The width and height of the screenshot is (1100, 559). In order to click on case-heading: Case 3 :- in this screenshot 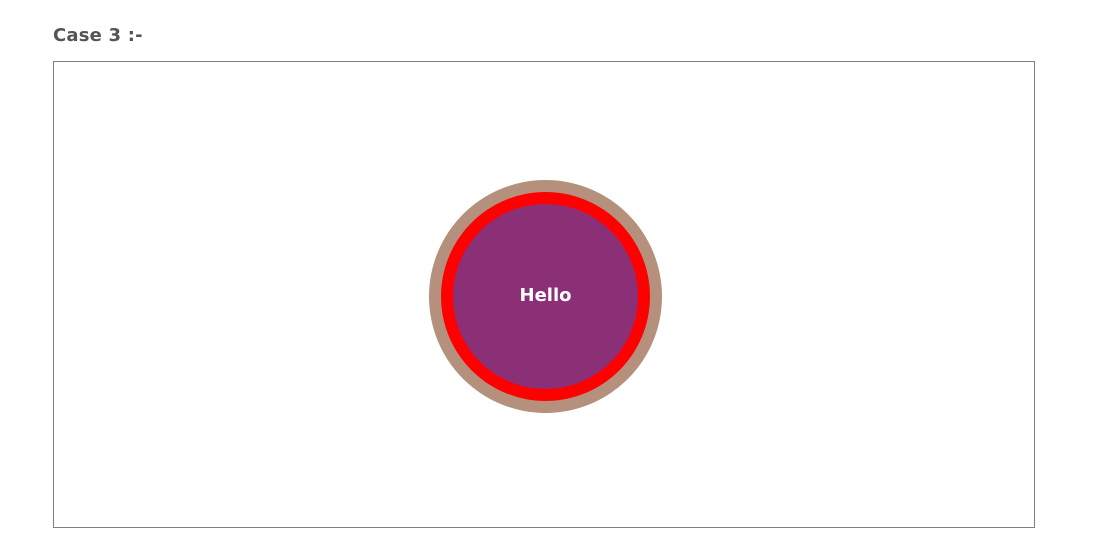, I will do `click(98, 35)`.